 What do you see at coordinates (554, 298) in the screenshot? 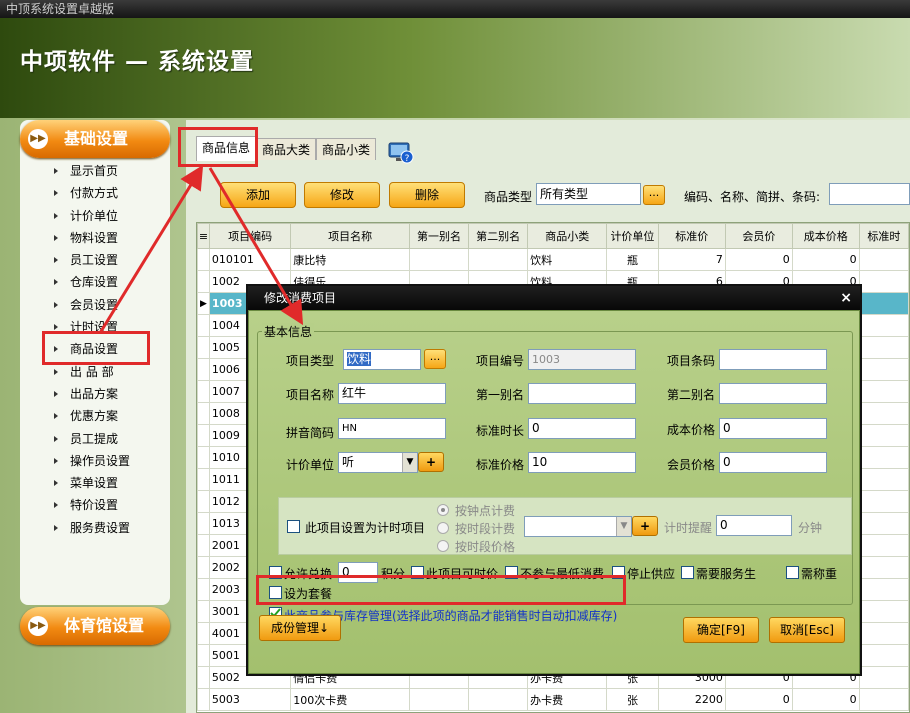
I see `dialog-title-bar: 修改消费项目 ×` at bounding box center [554, 298].